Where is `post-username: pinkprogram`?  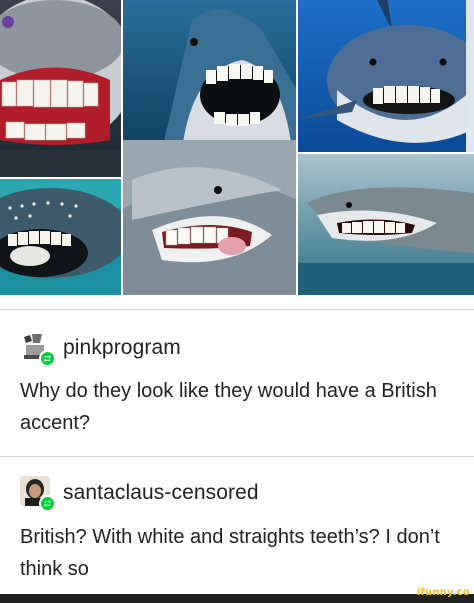
post-username: pinkprogram is located at coordinates (122, 348).